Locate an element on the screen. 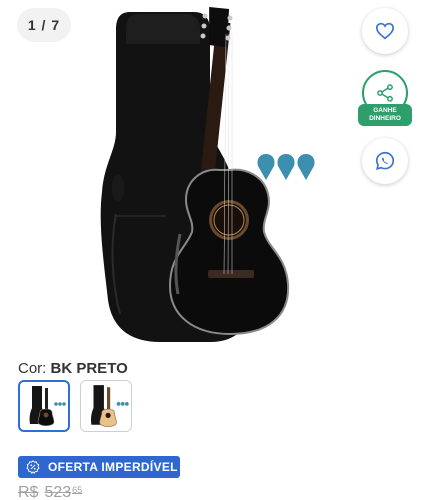 The image size is (428, 500). thumbnail-natural-guitar is located at coordinates (110, 406).